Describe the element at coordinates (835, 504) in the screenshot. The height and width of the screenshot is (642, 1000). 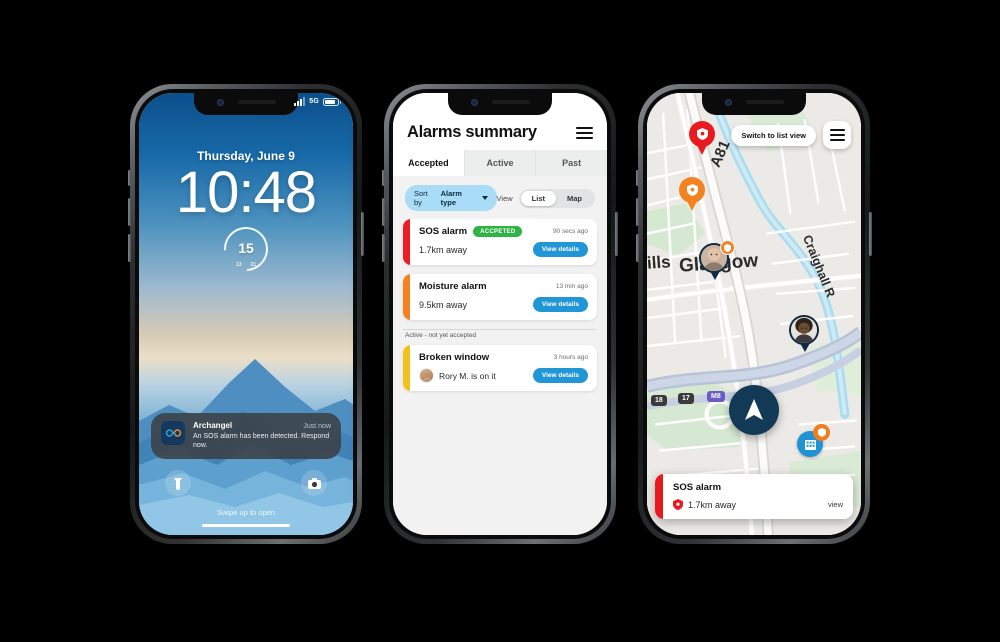
I see `view-link: view` at that location.